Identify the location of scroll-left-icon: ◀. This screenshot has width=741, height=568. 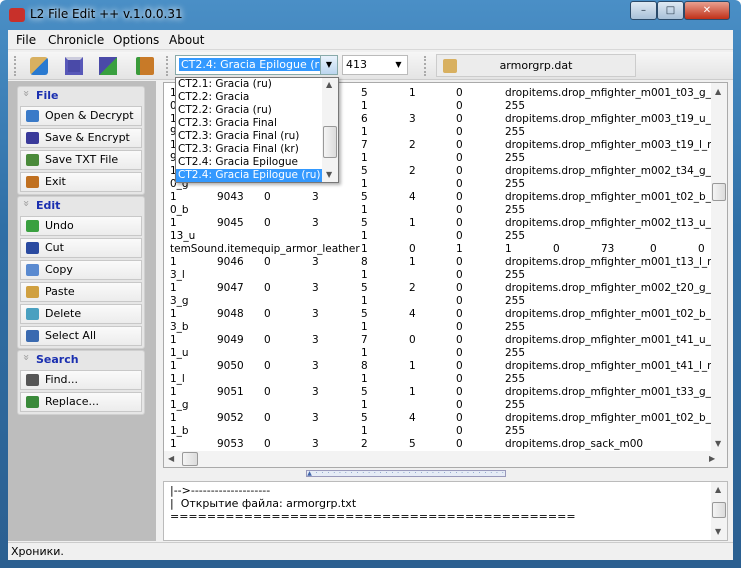
(171, 458).